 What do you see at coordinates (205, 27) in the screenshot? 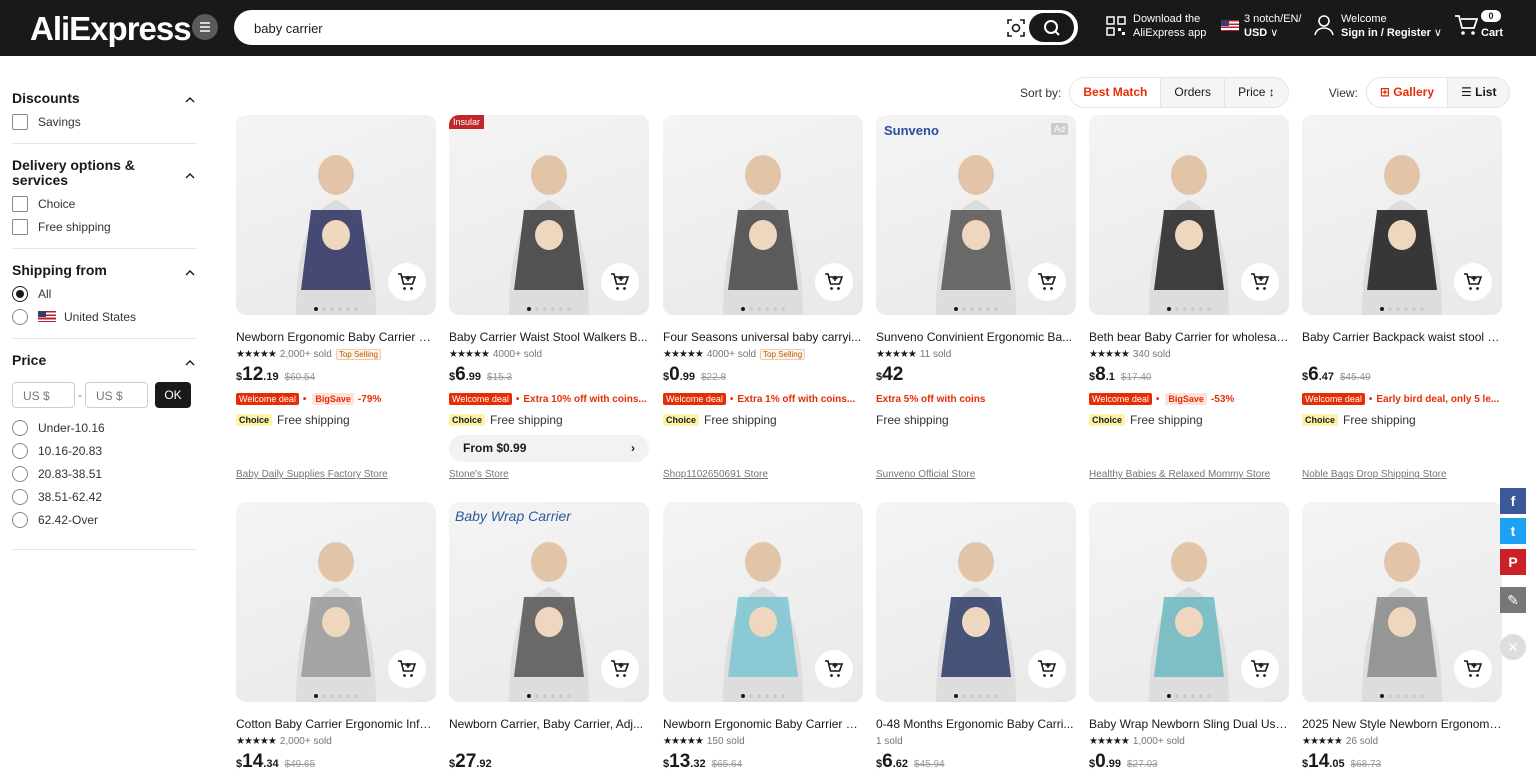
I see `menu-button` at bounding box center [205, 27].